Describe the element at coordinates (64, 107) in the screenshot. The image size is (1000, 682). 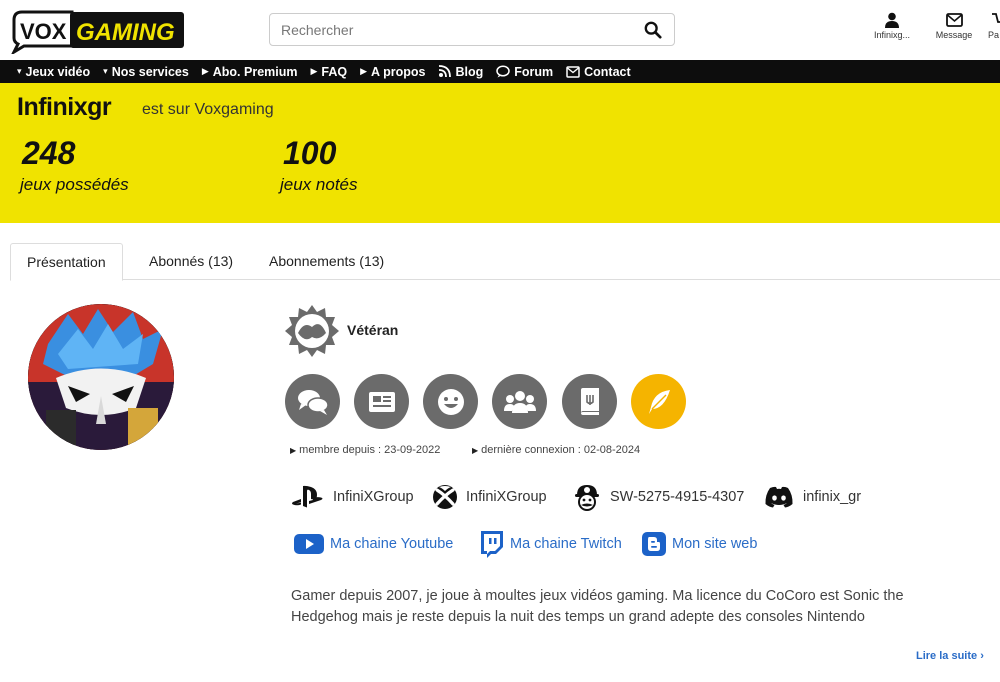
I see `profile-username: Infinixgr` at that location.